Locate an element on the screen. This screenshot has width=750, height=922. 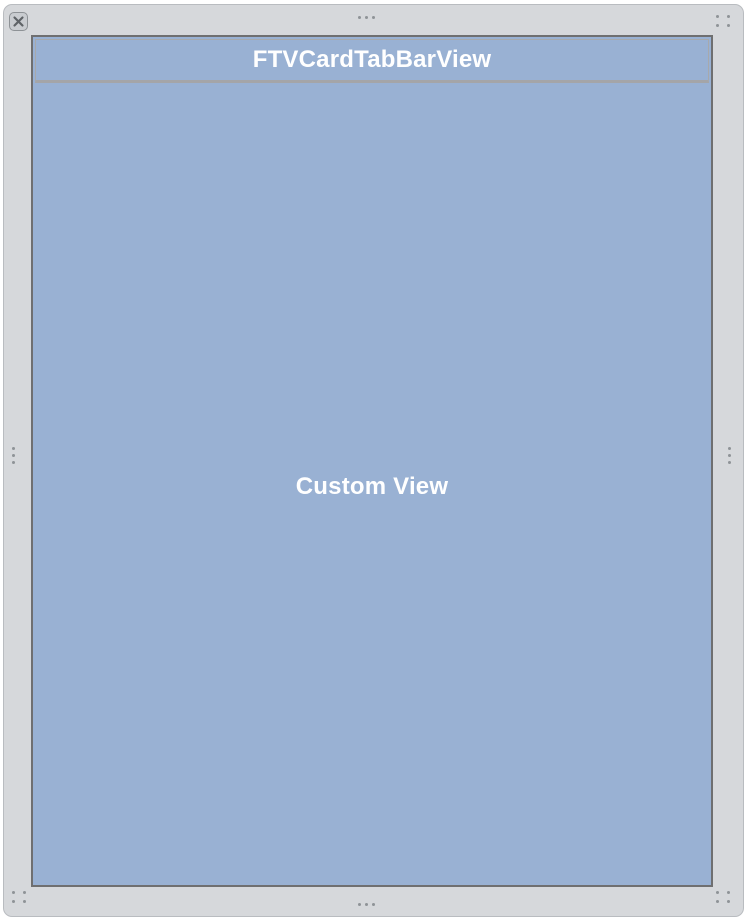
close-button is located at coordinates (18, 21).